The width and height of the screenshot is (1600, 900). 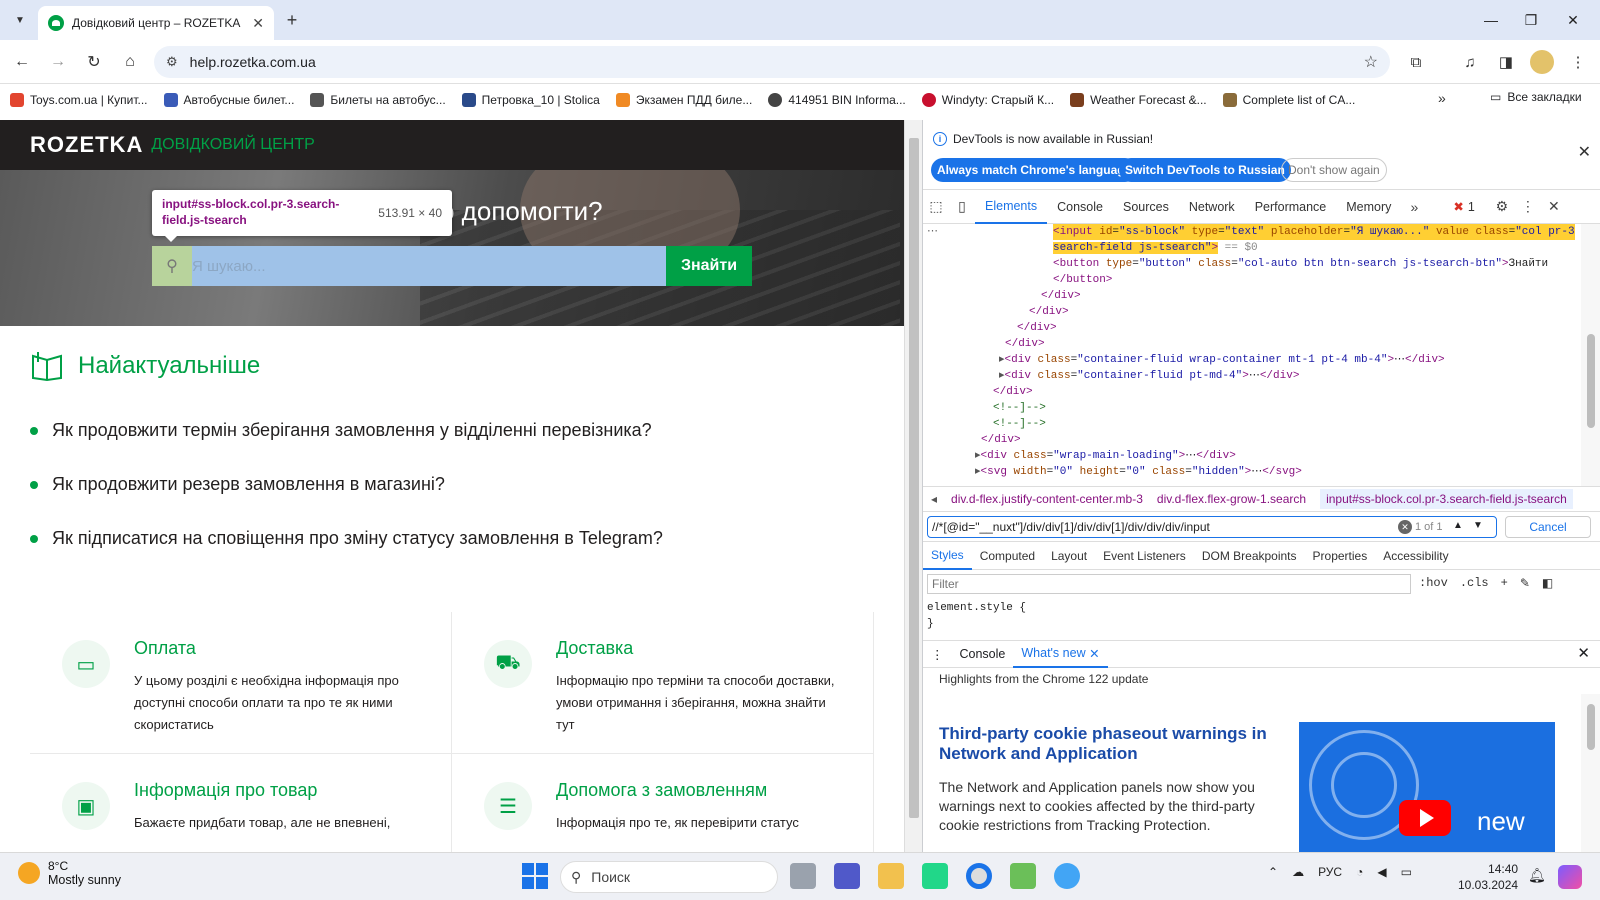 What do you see at coordinates (1011, 207) in the screenshot?
I see `tab-elements: Elements` at bounding box center [1011, 207].